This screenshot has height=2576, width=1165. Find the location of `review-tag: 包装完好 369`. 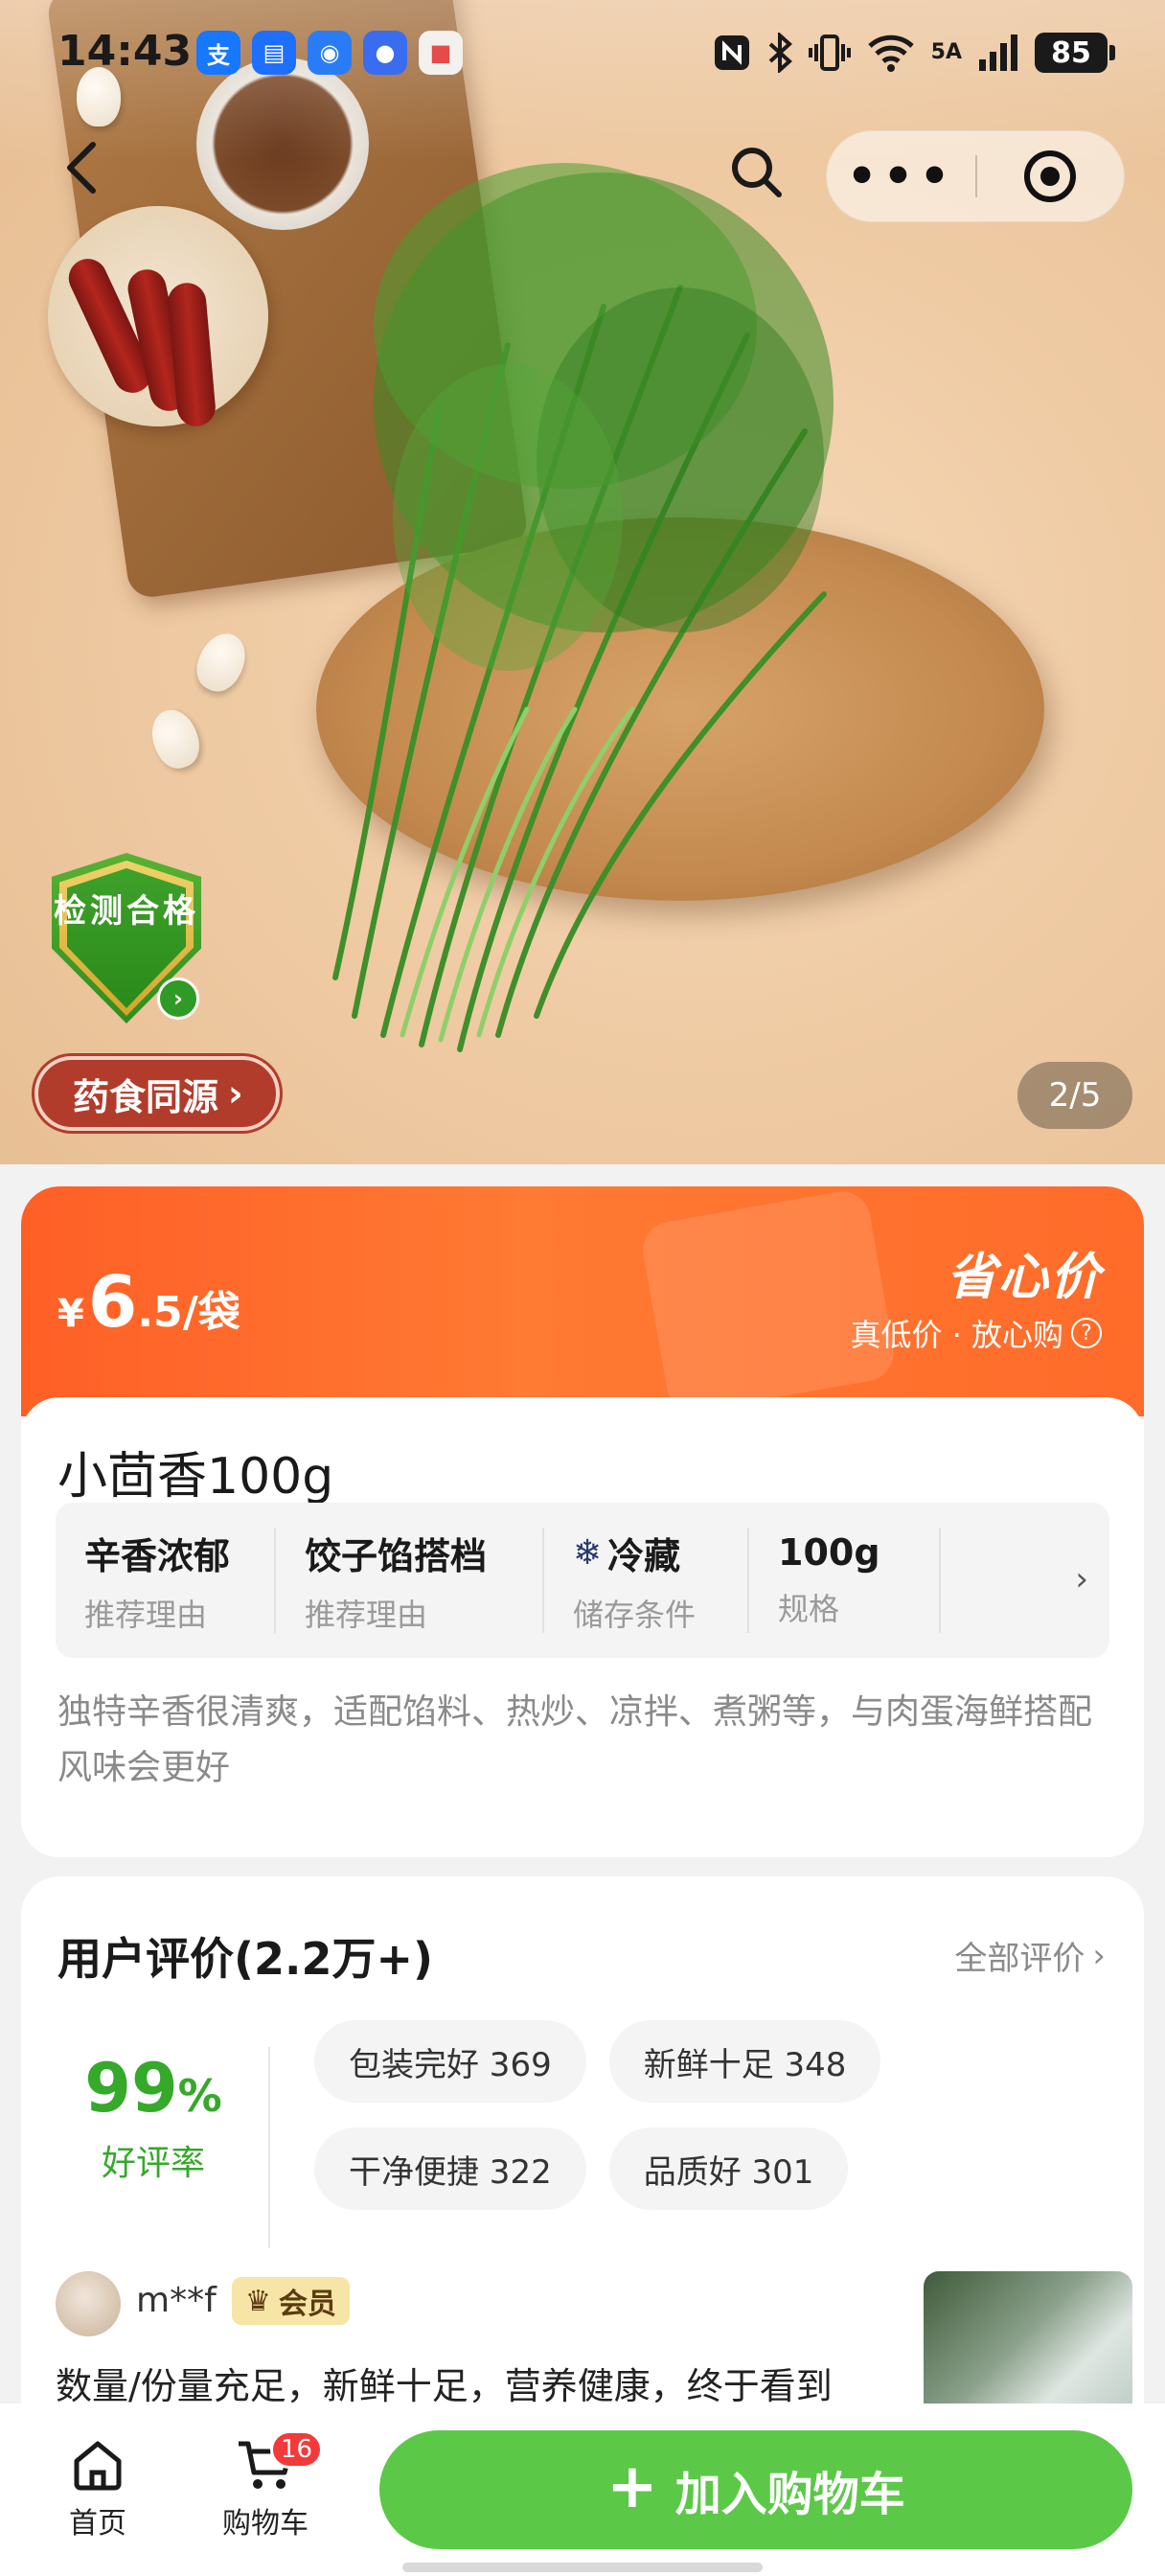

review-tag: 包装完好 369 is located at coordinates (450, 2061).